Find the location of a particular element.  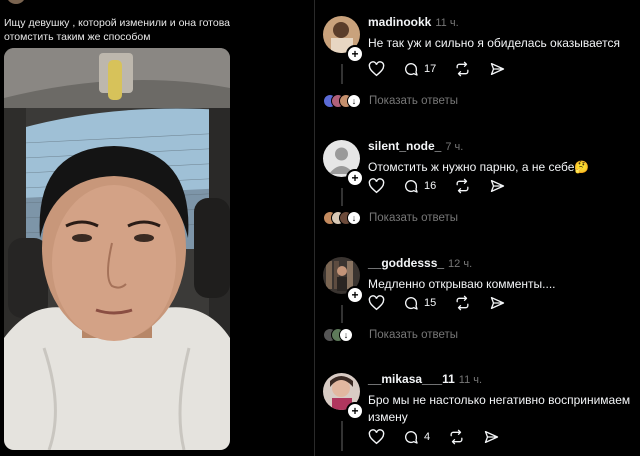

action-bar: 17 is located at coordinates (446, 69).